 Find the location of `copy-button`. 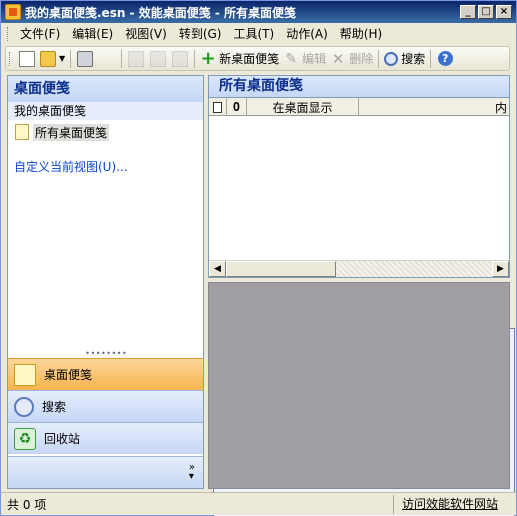

copy-button is located at coordinates (158, 59).